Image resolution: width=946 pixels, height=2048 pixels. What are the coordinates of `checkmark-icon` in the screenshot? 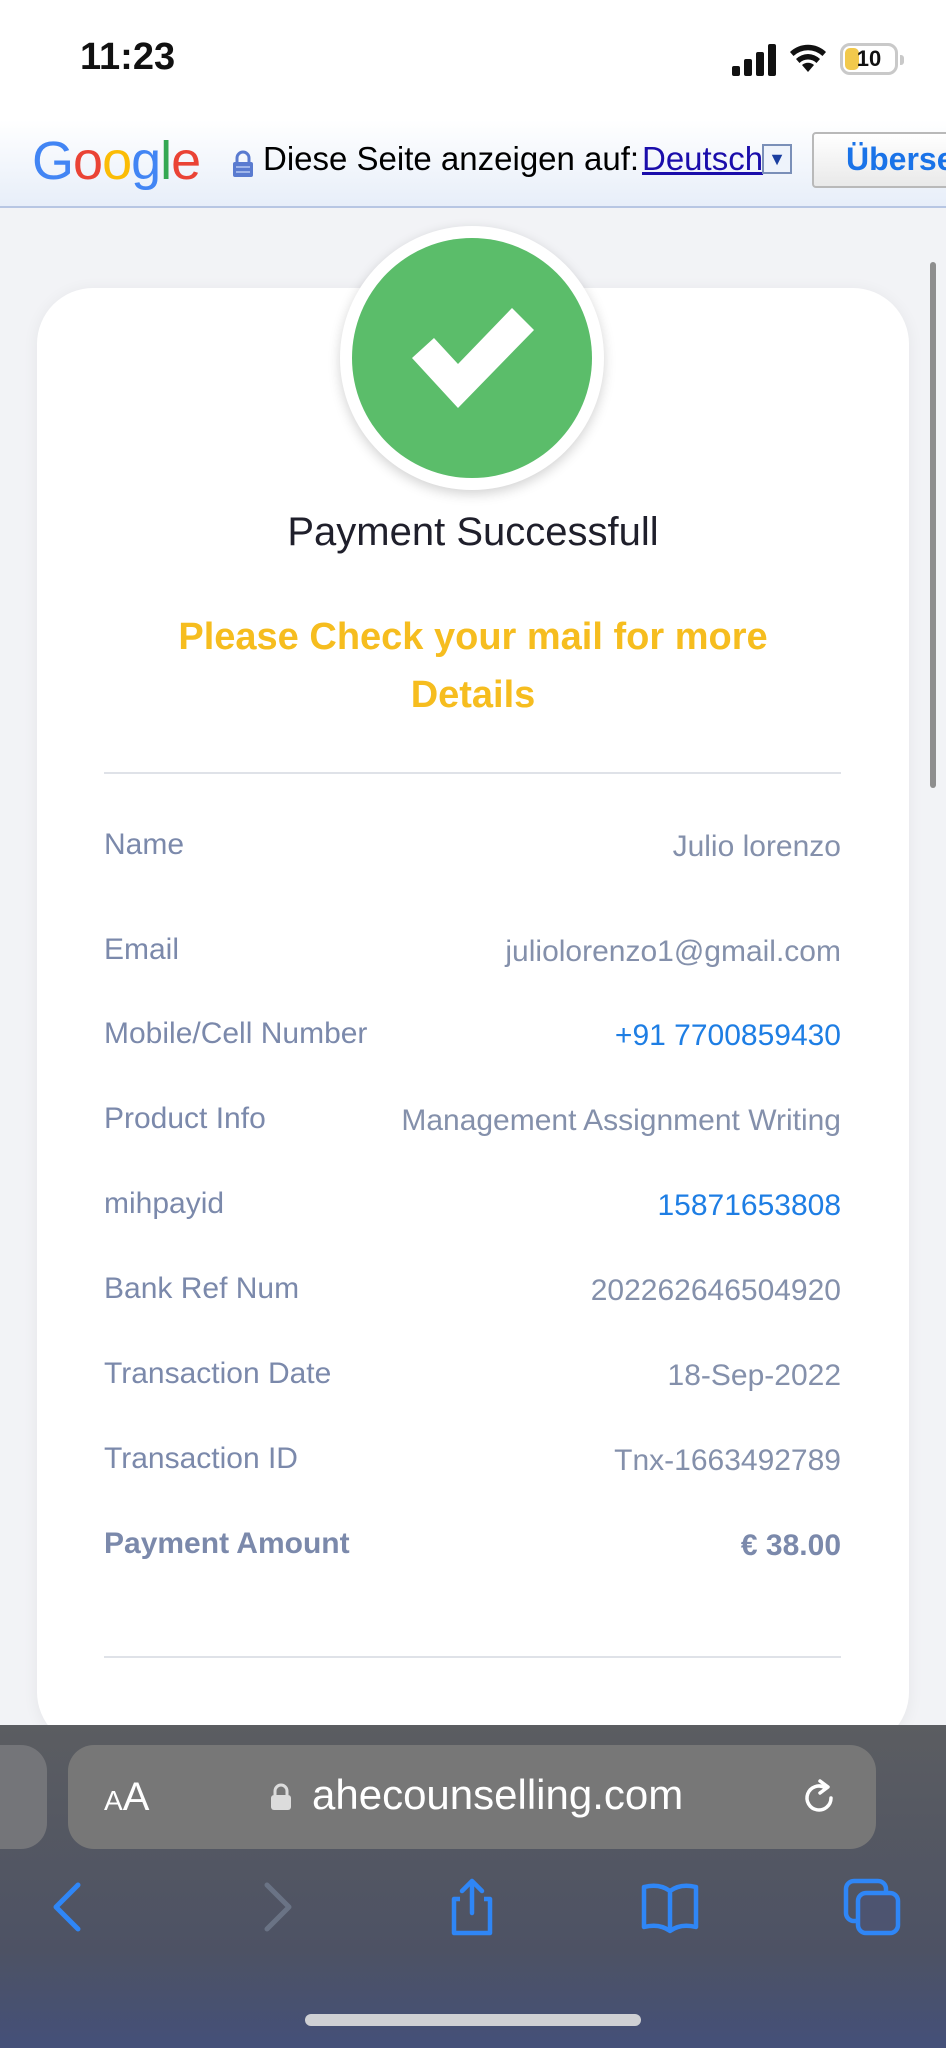 It's located at (472, 358).